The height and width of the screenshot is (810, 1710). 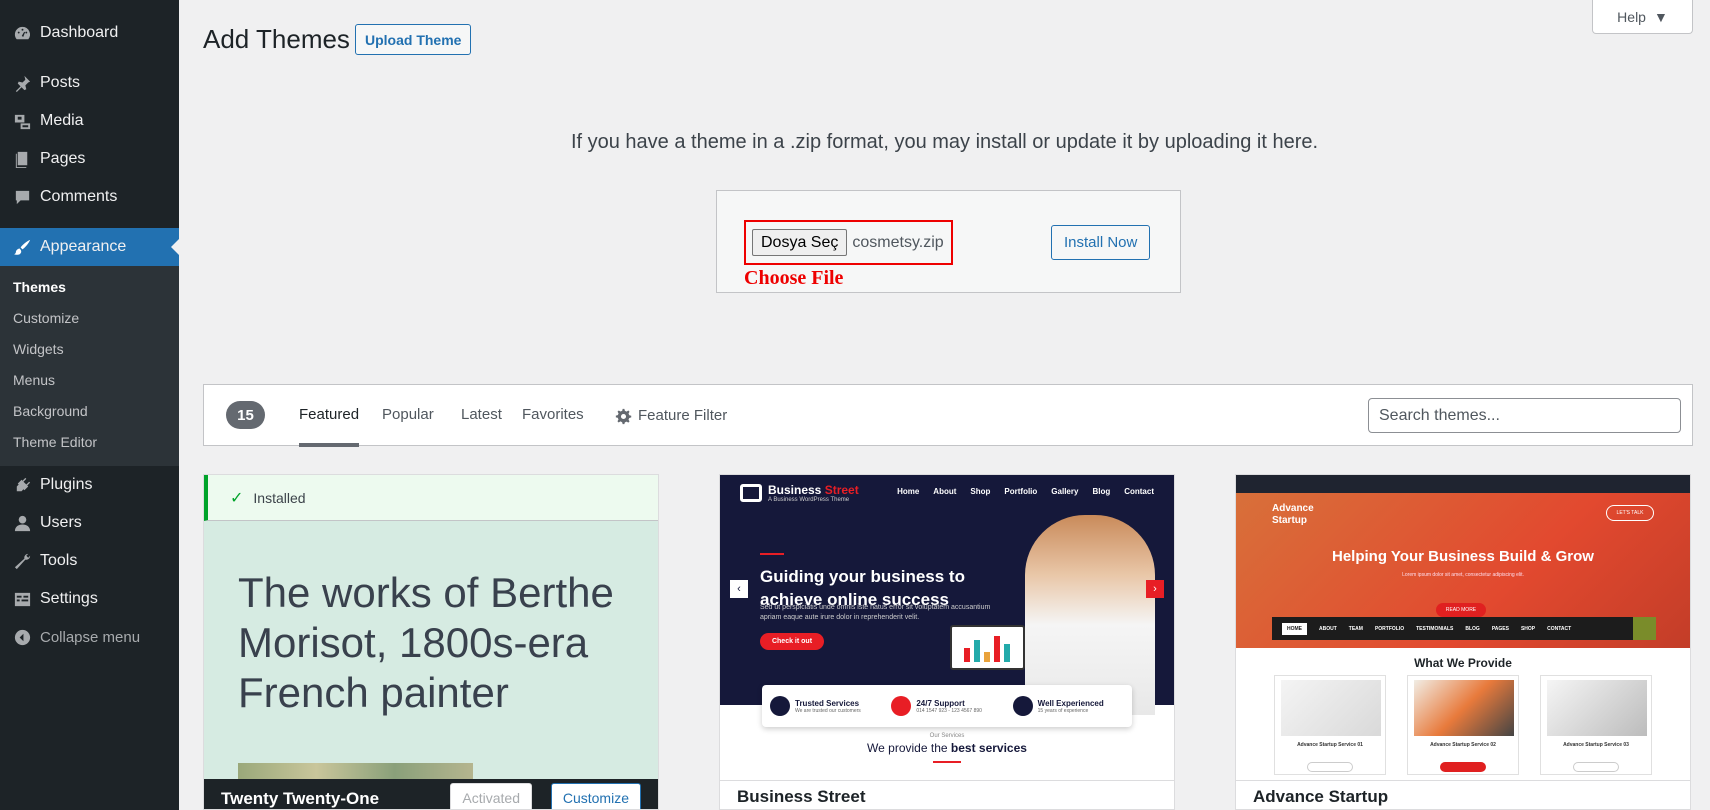 What do you see at coordinates (276, 39) in the screenshot?
I see `page-title: Add Themes` at bounding box center [276, 39].